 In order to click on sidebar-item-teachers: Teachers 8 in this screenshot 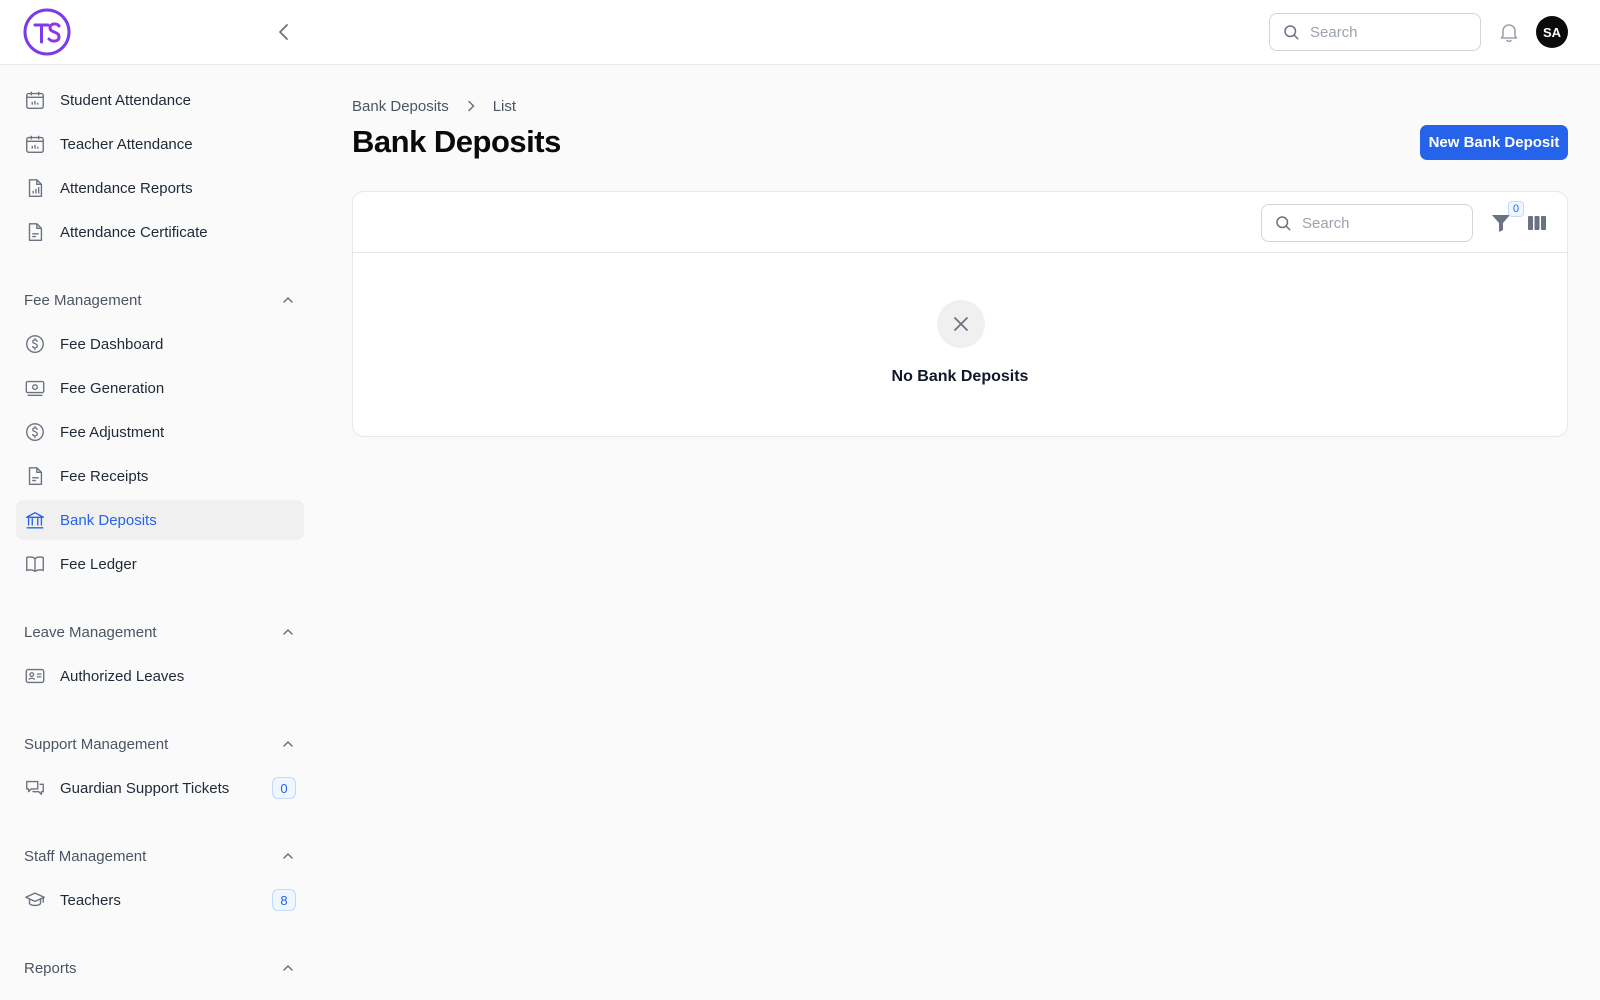, I will do `click(160, 900)`.